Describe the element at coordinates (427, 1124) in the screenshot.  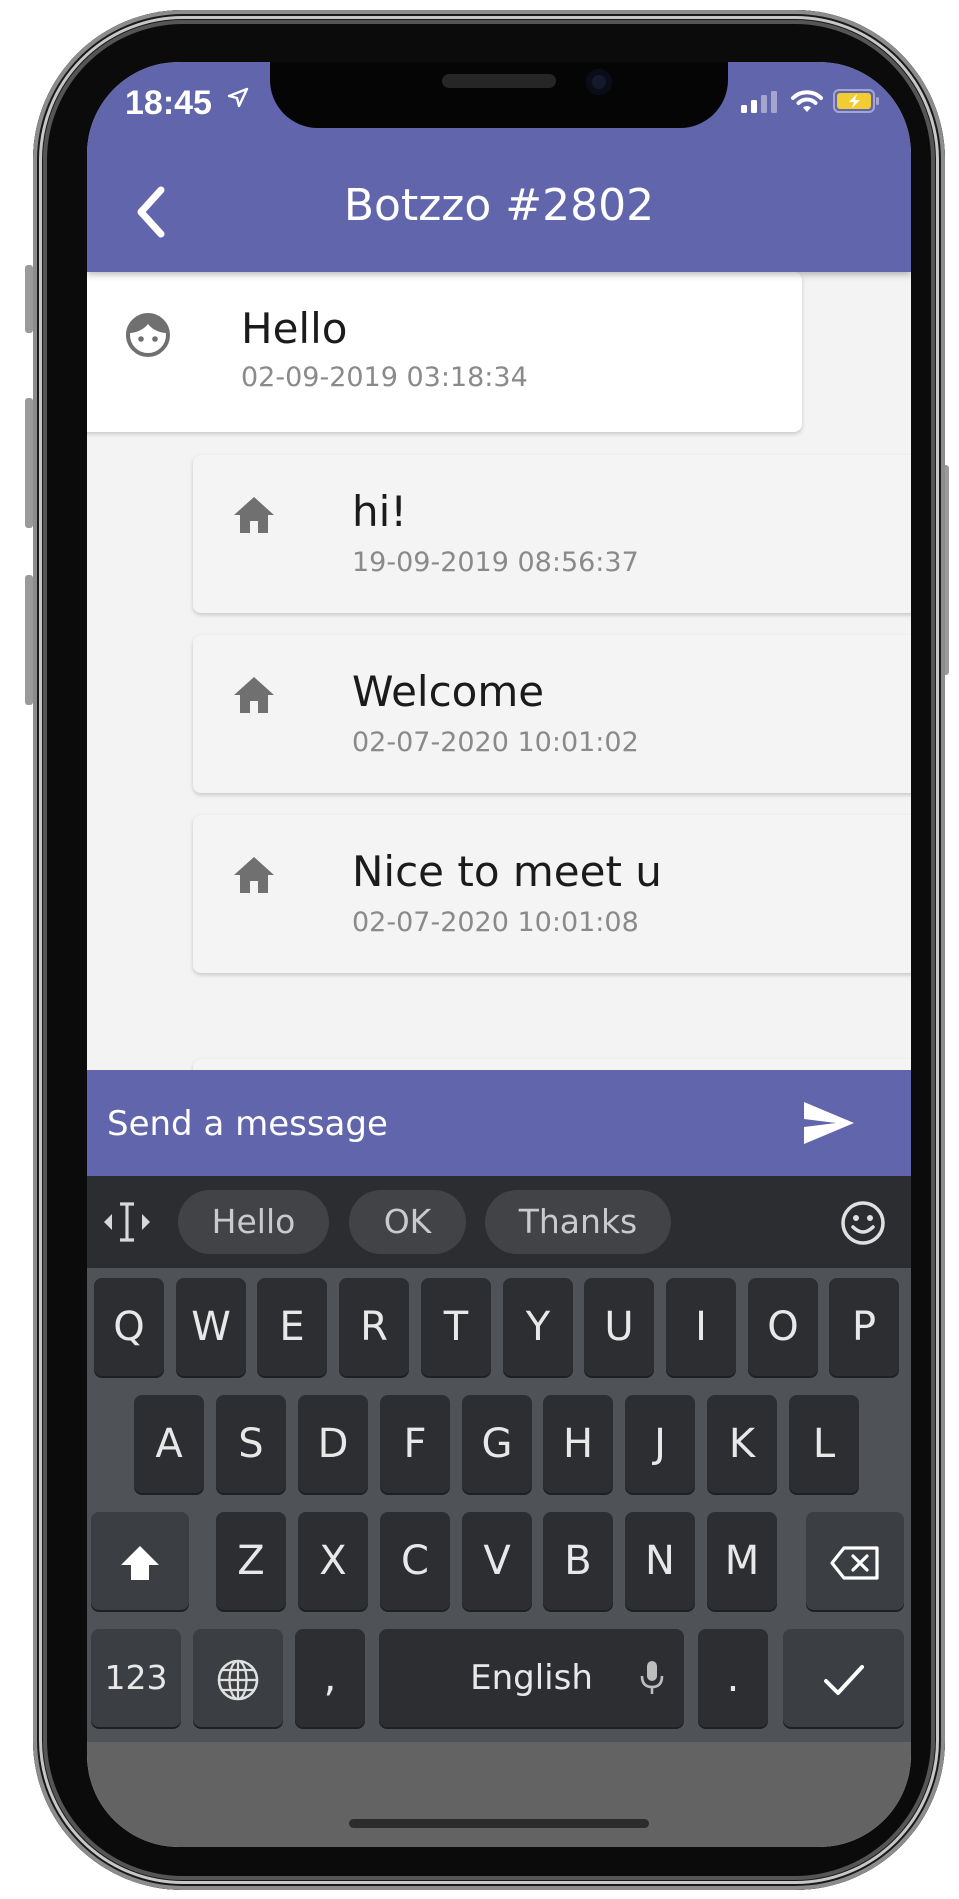
I see `message-input` at that location.